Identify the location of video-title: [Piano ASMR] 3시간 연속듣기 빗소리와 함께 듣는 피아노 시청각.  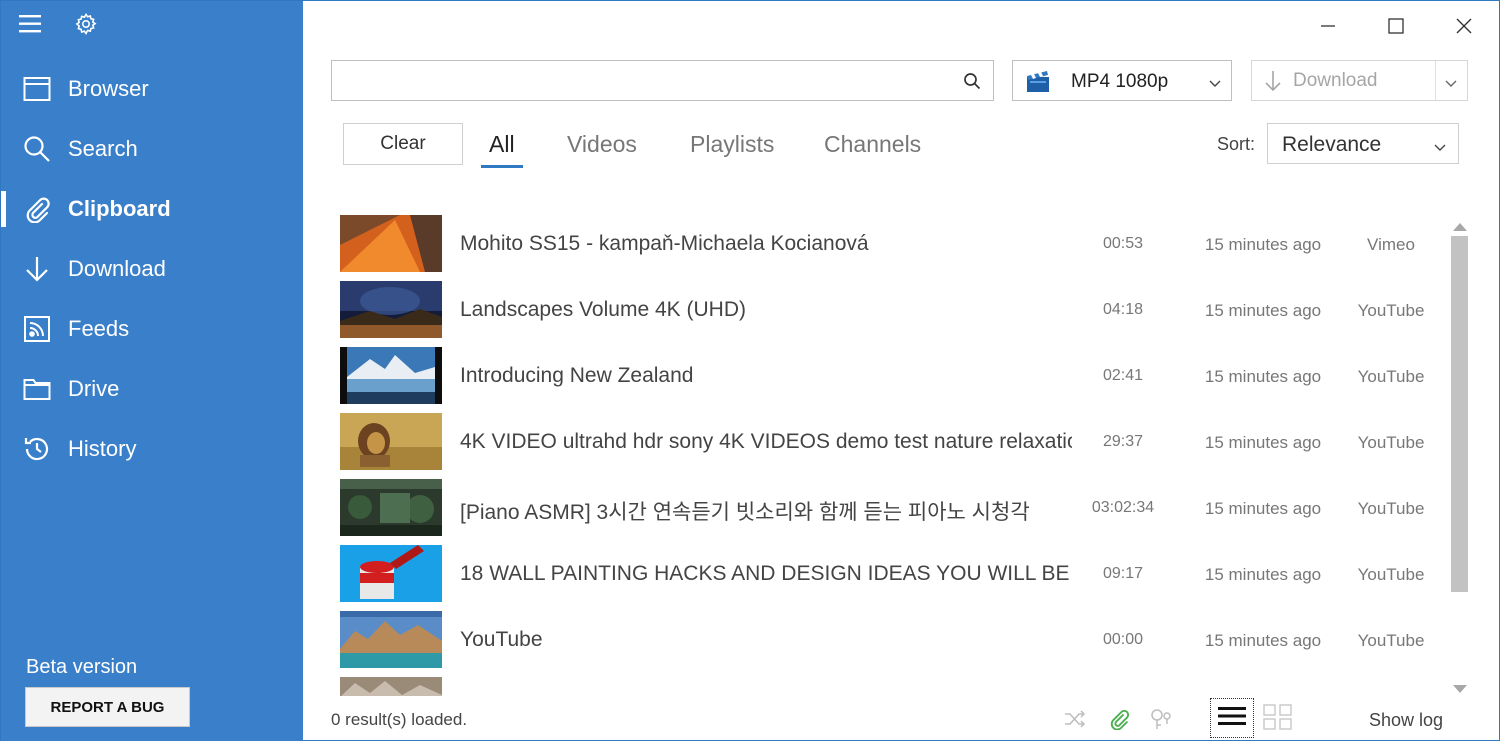
(745, 512).